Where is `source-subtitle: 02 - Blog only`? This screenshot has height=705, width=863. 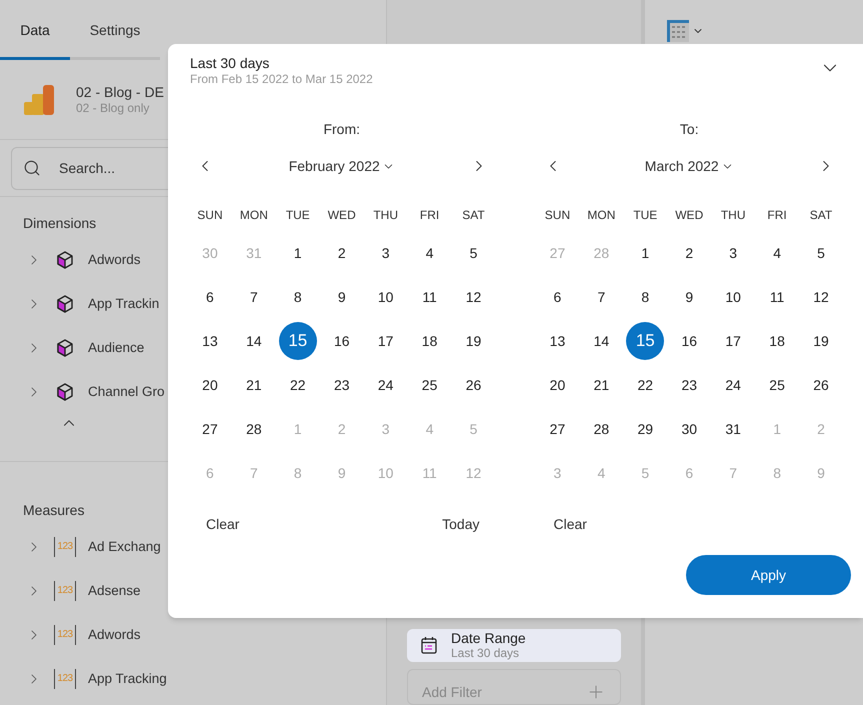 source-subtitle: 02 - Blog only is located at coordinates (113, 108).